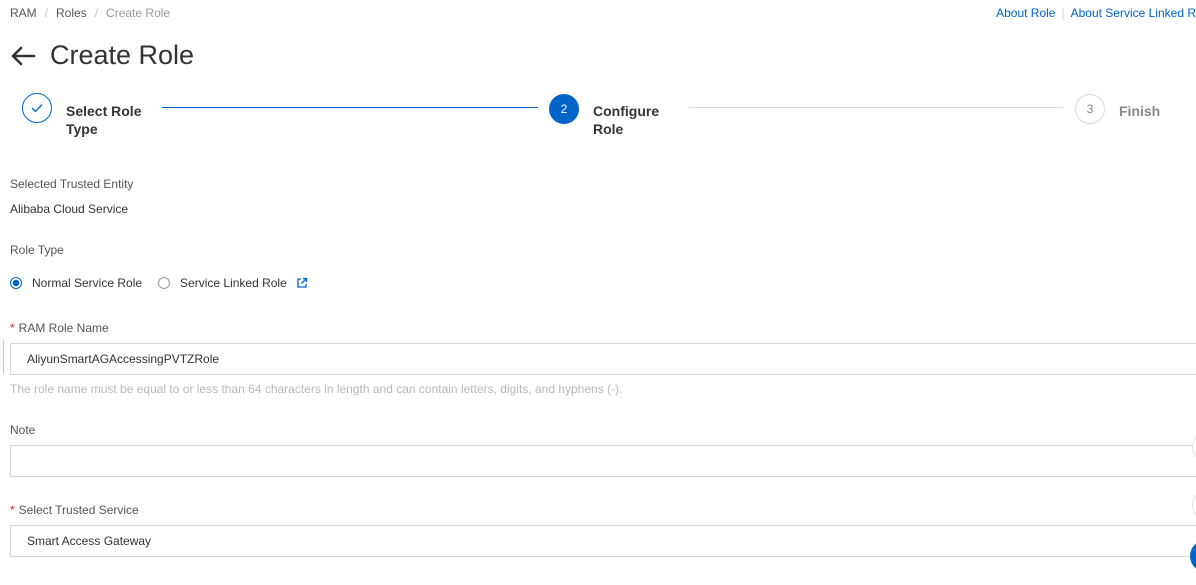 The height and width of the screenshot is (585, 1196). I want to click on step-connector-done, so click(350, 107).